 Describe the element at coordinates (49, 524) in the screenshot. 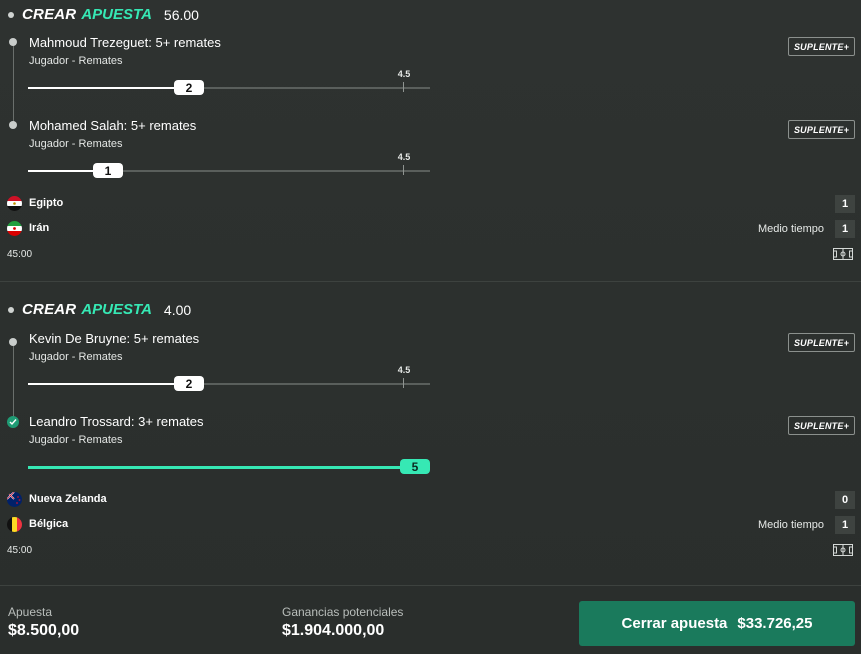

I see `team-name: Bélgica` at that location.